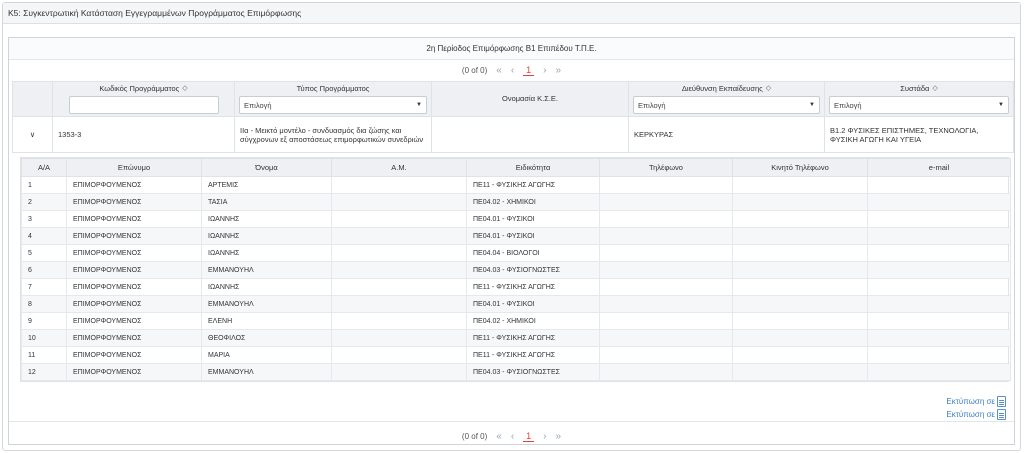 This screenshot has height=453, width=1024. What do you see at coordinates (44, 167) in the screenshot?
I see `participants-col-aa-header: Α/Α` at bounding box center [44, 167].